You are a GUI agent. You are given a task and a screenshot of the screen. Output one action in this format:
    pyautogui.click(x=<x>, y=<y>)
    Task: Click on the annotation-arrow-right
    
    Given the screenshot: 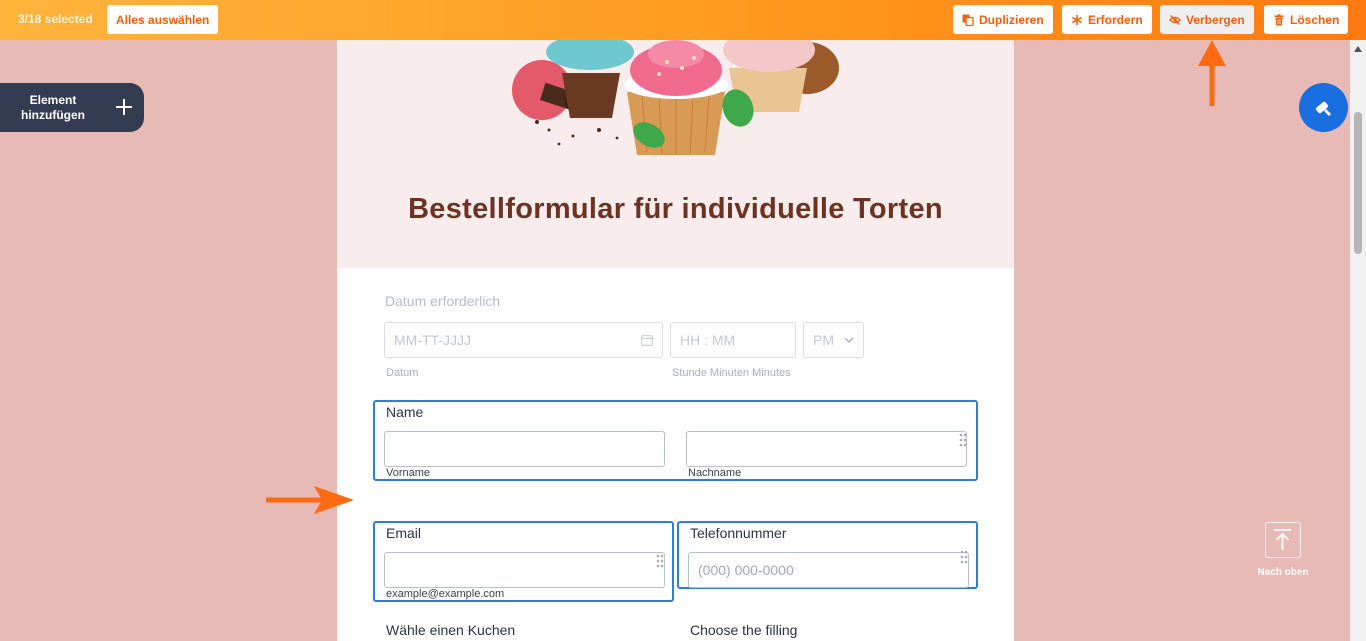 What is the action you would take?
    pyautogui.click(x=310, y=500)
    